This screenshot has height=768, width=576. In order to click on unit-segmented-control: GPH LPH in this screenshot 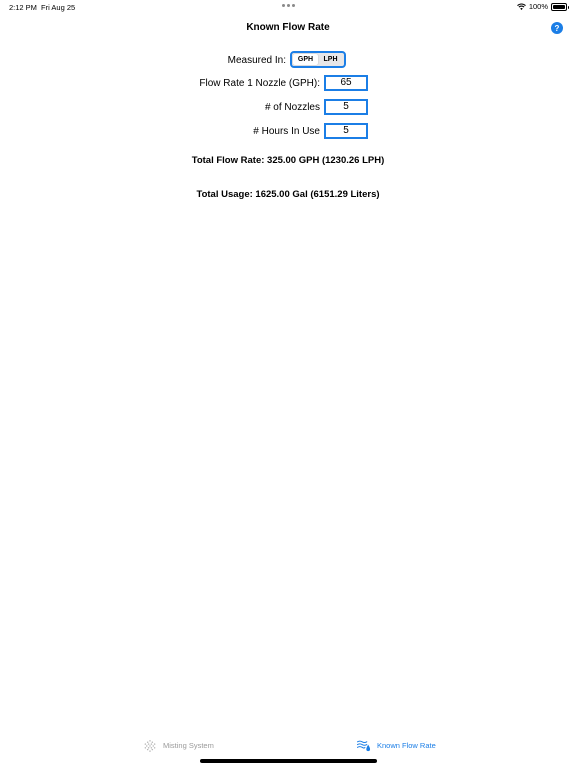, I will do `click(318, 59)`.